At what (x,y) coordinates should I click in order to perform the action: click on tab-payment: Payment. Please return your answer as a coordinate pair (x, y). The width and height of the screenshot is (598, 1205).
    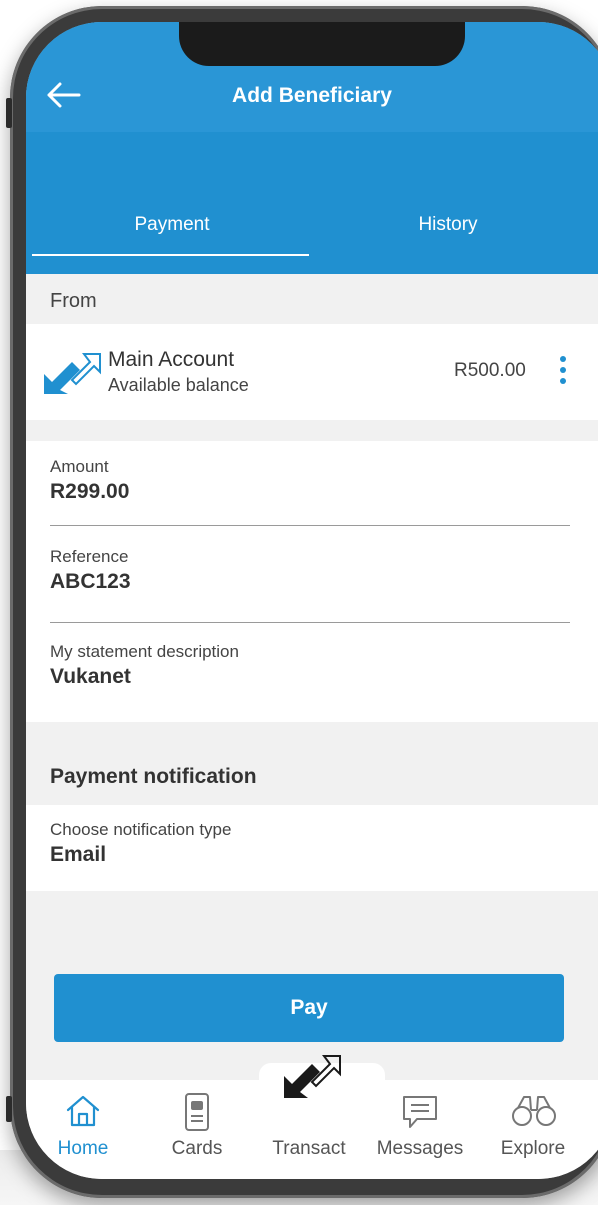
    Looking at the image, I should click on (172, 225).